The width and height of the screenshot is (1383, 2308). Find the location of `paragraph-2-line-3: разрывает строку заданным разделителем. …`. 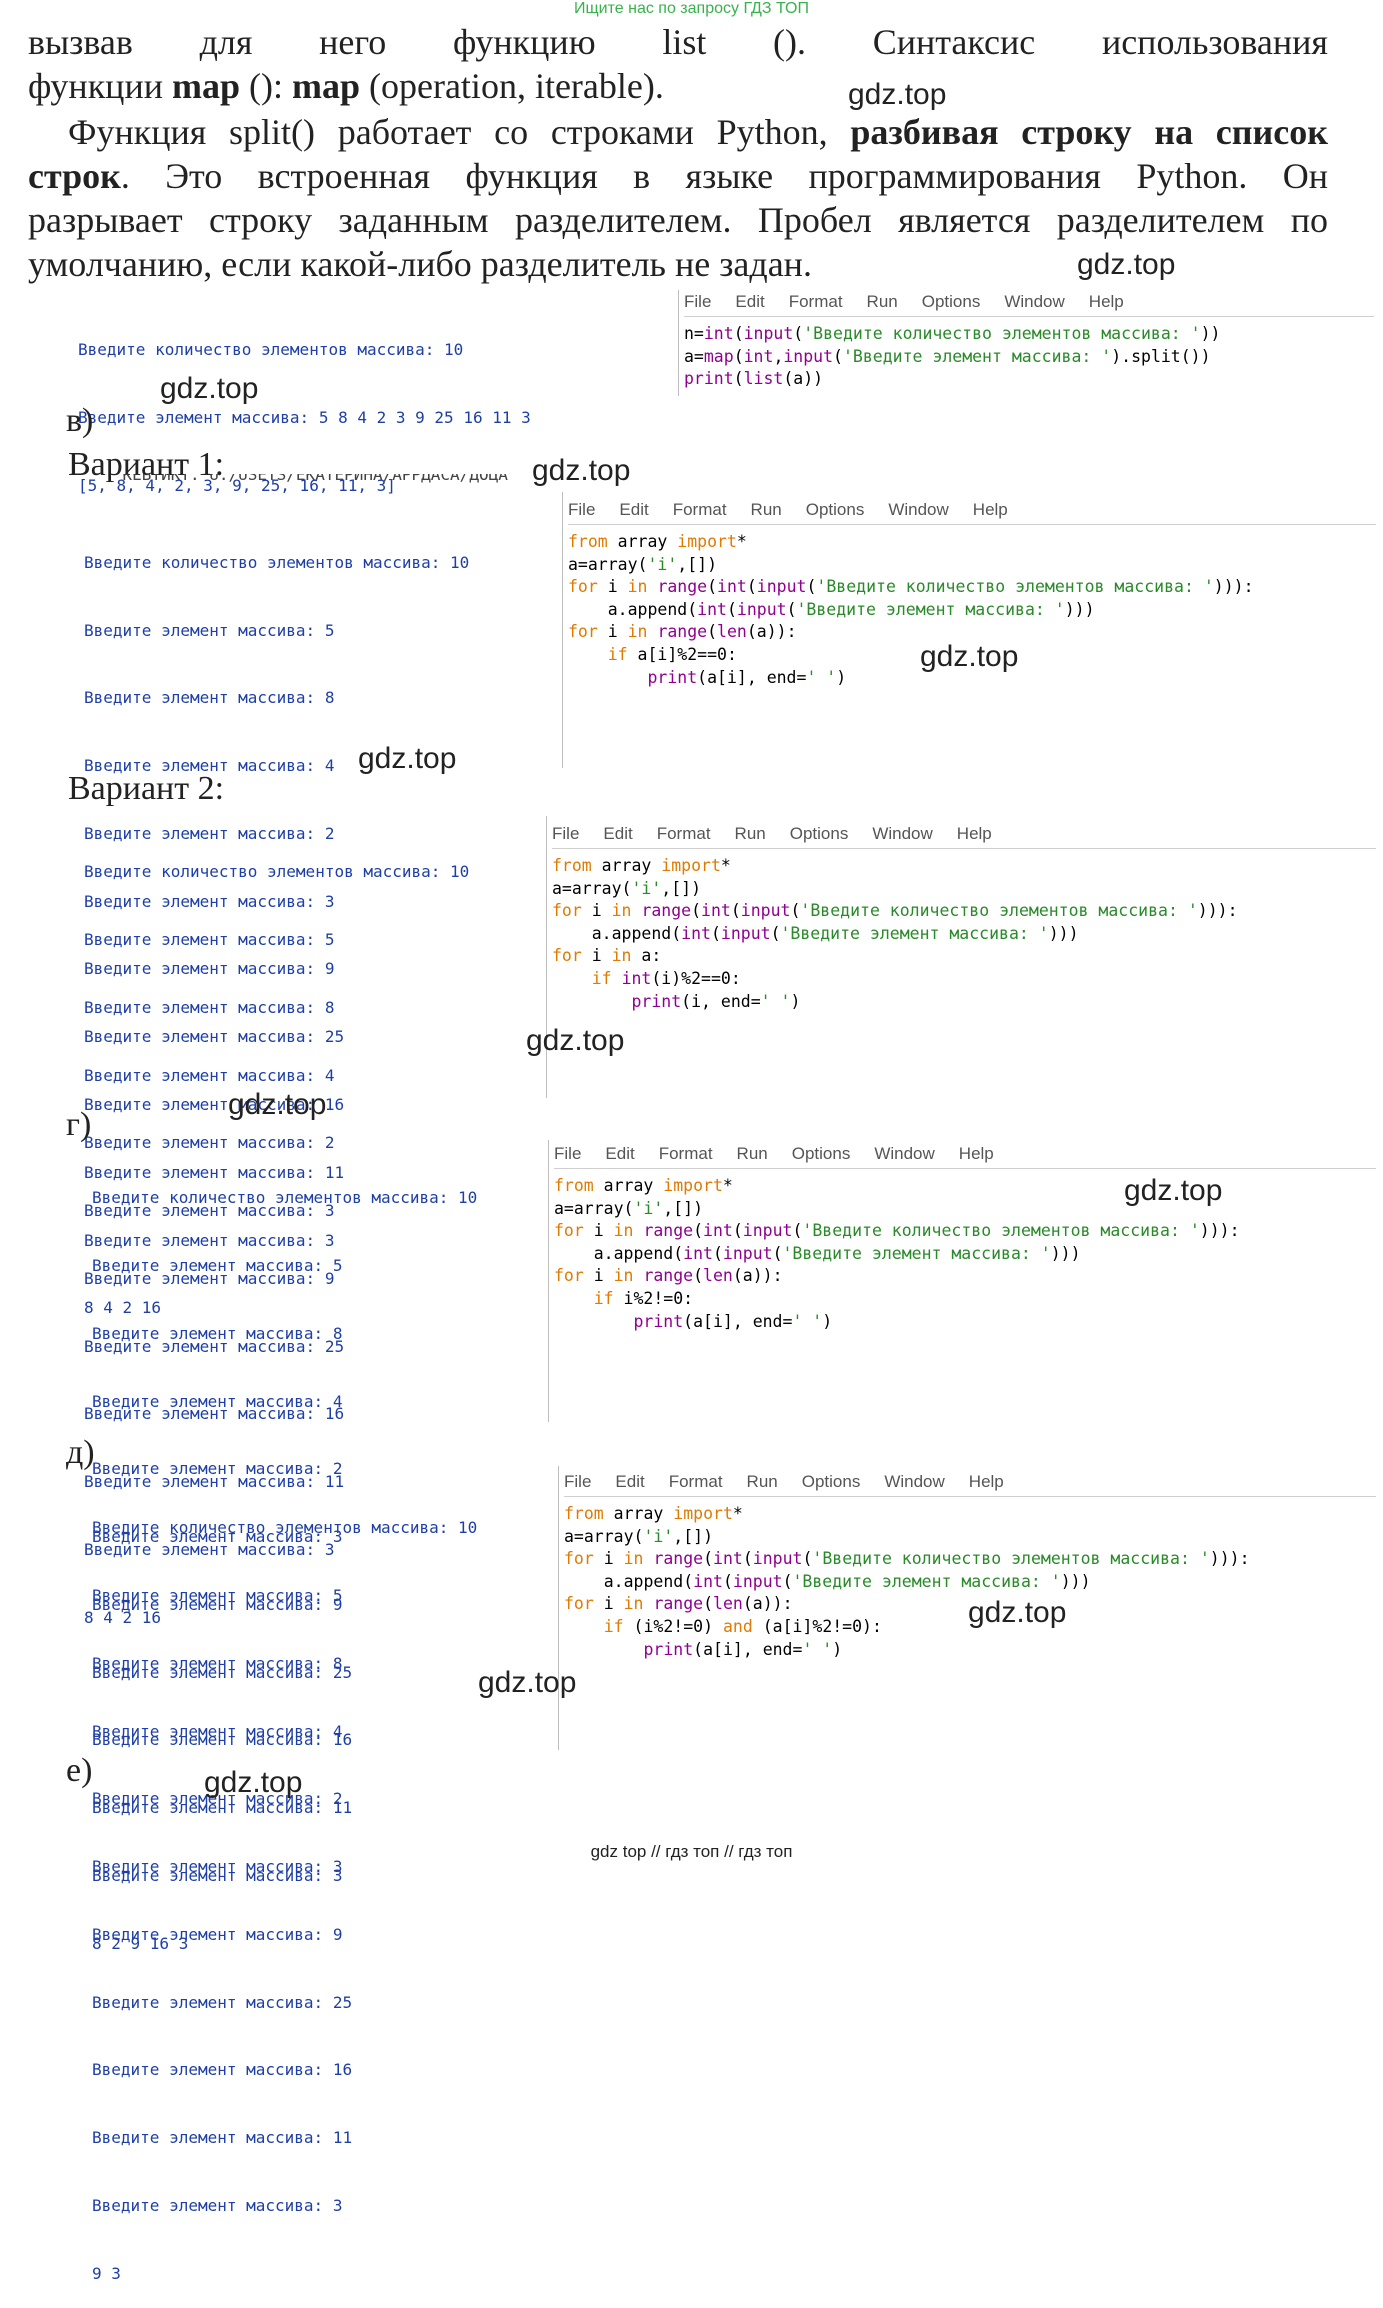

paragraph-2-line-3: разрывает строку заданным разделителем. … is located at coordinates (678, 220).